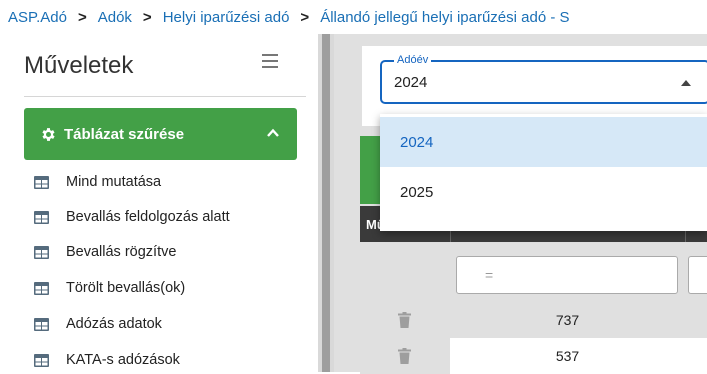 Image resolution: width=707 pixels, height=374 pixels. I want to click on table-filter-label: Táblázat szűrése, so click(124, 134).